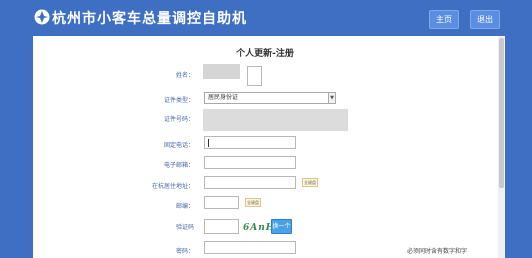 This screenshot has width=532, height=258. I want to click on password-hint: 必须同时含有数字和字, so click(437, 251).